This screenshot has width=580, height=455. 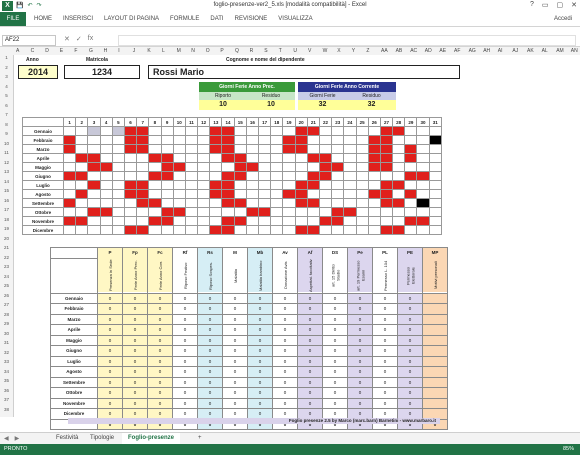 I want to click on confirm-icon: ✓, so click(x=79, y=39).